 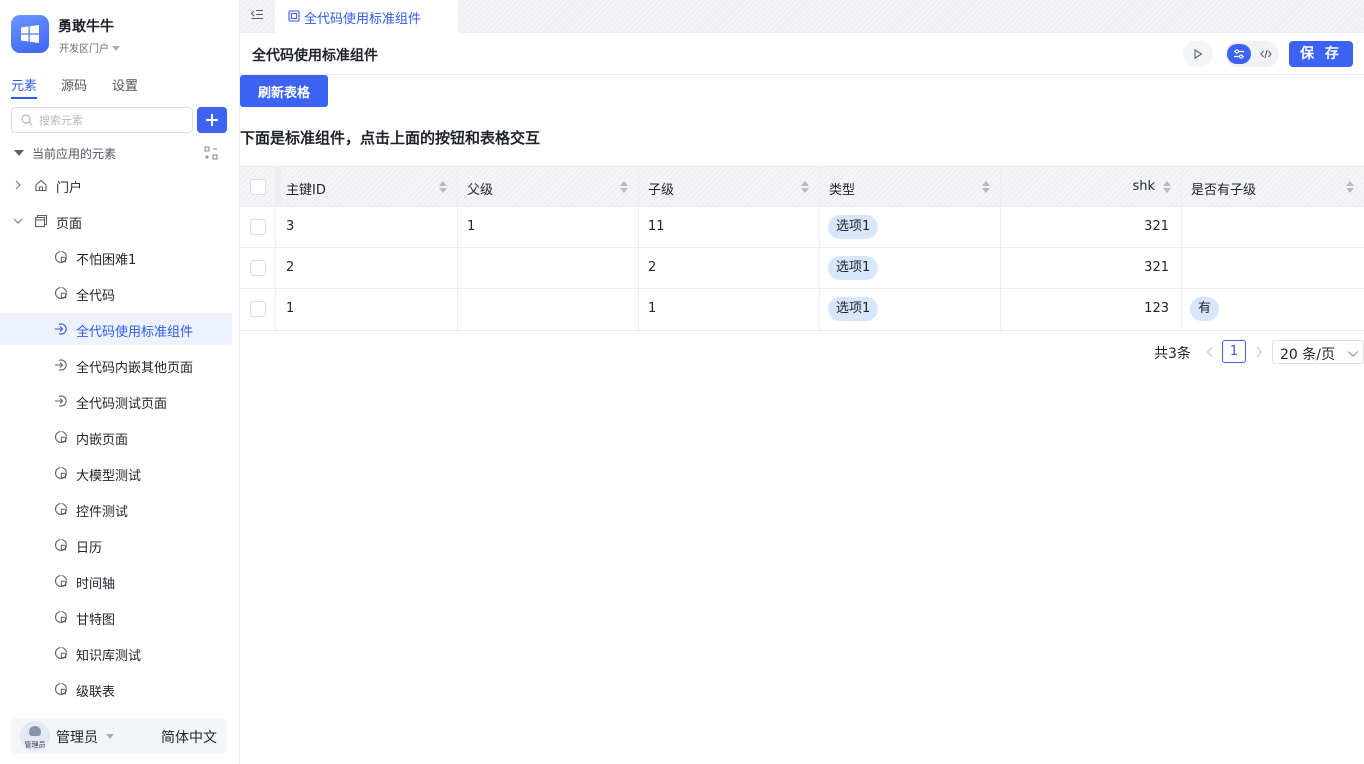 I want to click on sidebar-page-item: 级联表, so click(x=116, y=689).